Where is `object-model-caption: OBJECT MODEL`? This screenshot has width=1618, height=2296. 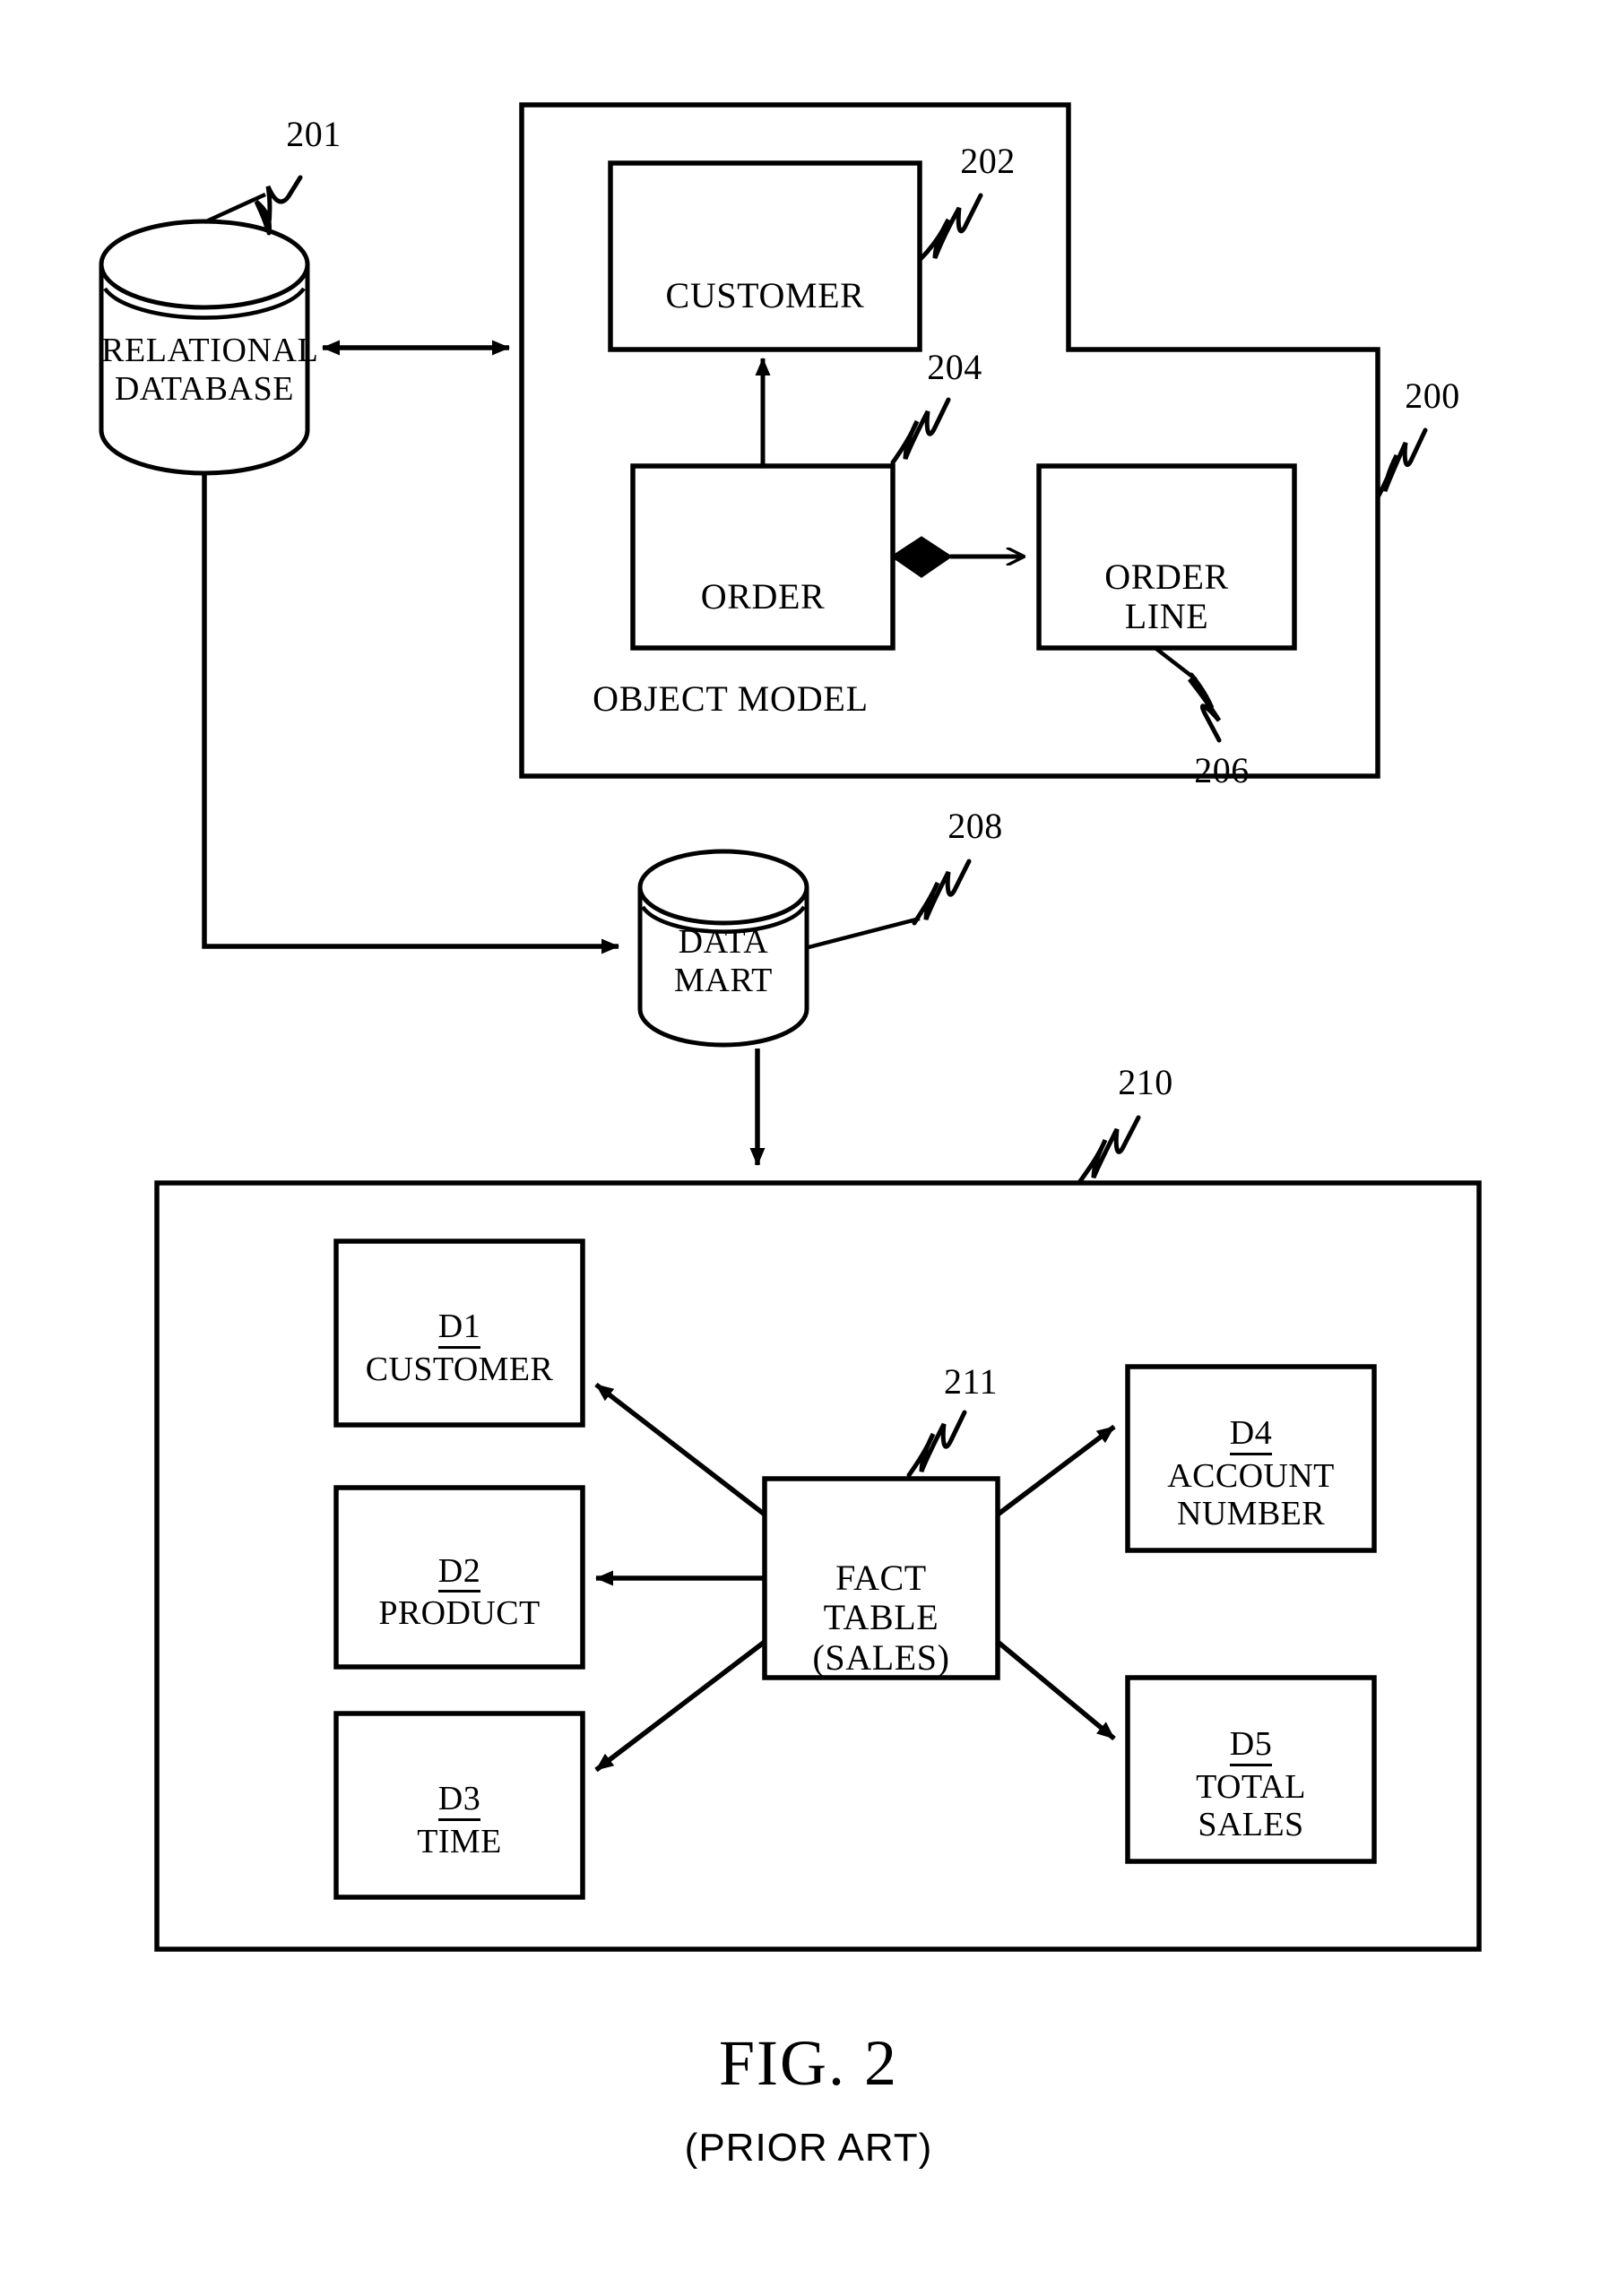
object-model-caption: OBJECT MODEL is located at coordinates (731, 699).